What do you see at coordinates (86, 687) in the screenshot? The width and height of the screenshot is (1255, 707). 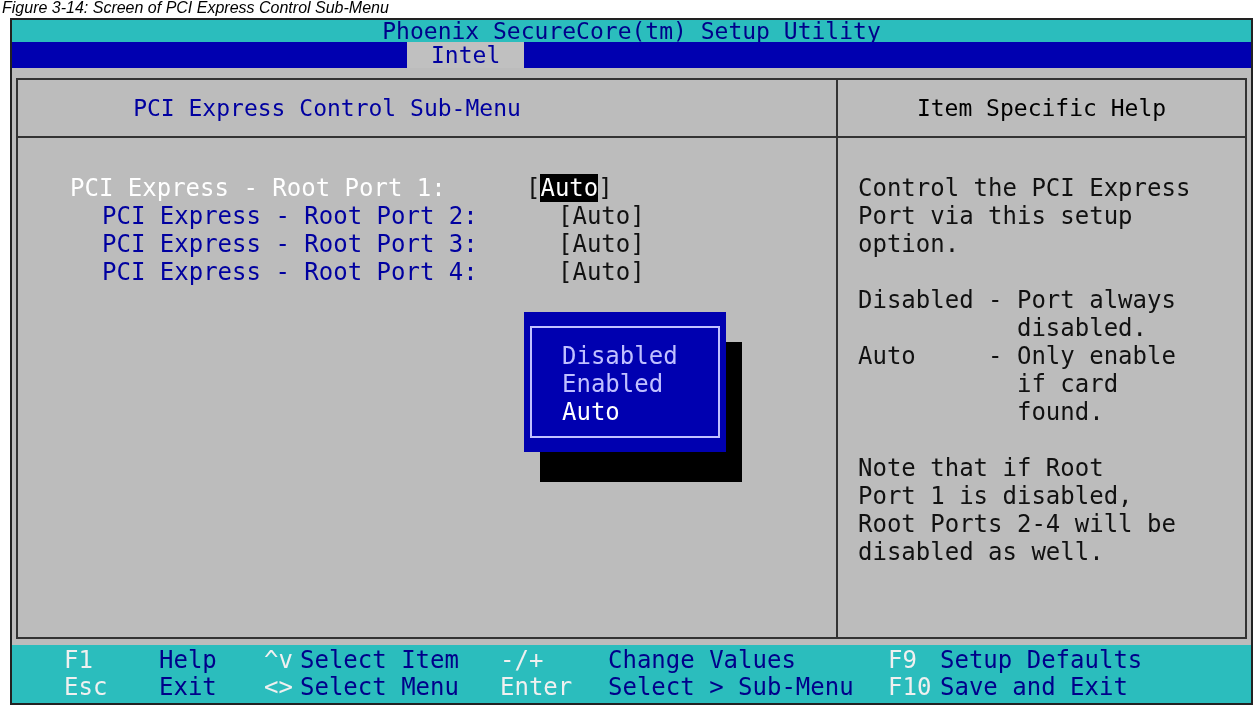 I see `key-hint: Esc` at bounding box center [86, 687].